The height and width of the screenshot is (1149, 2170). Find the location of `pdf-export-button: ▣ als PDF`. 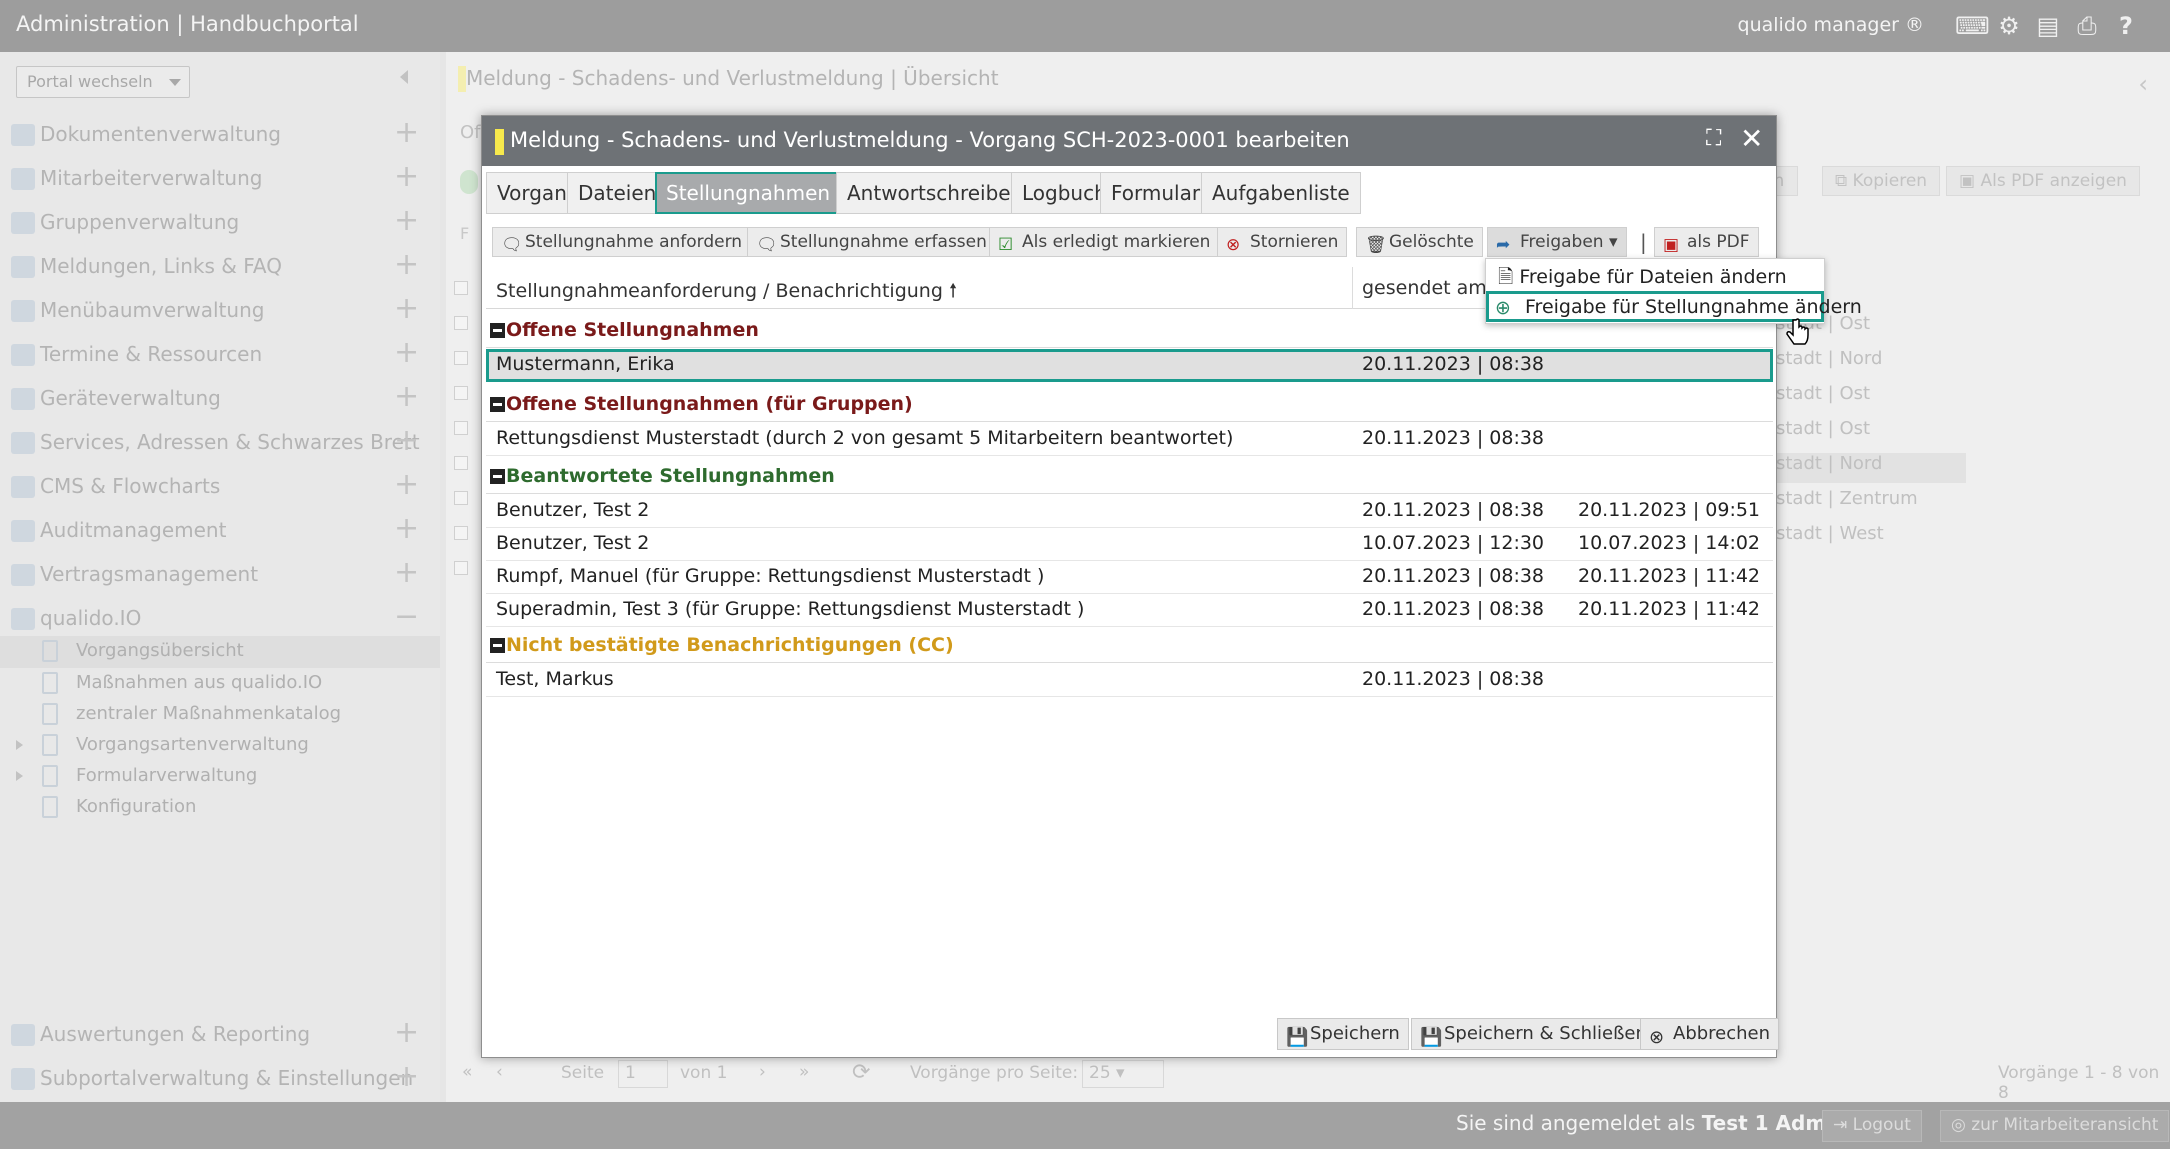

pdf-export-button: ▣ als PDF is located at coordinates (1706, 242).